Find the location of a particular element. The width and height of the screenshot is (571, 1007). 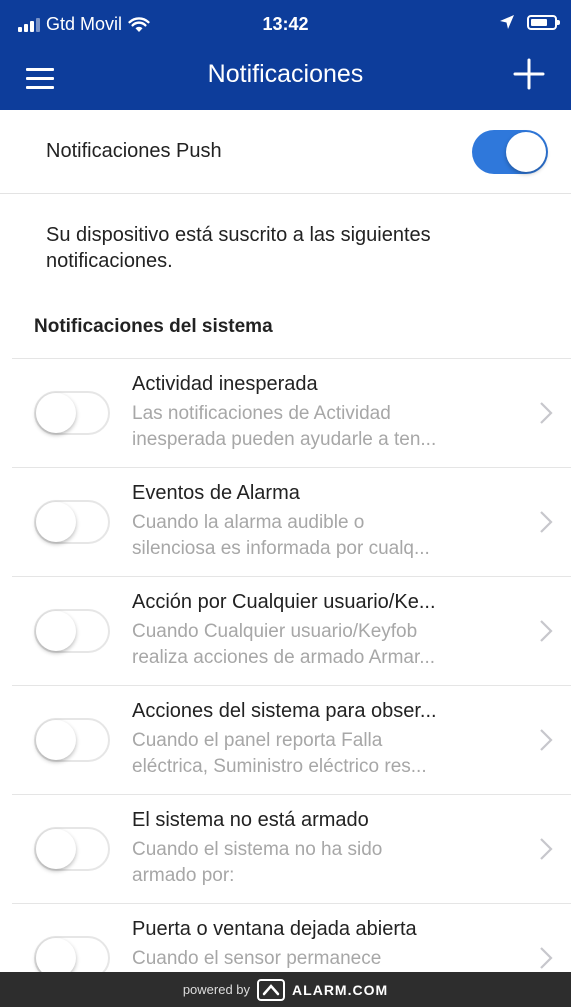

system-not-armed-toggle is located at coordinates (72, 849).